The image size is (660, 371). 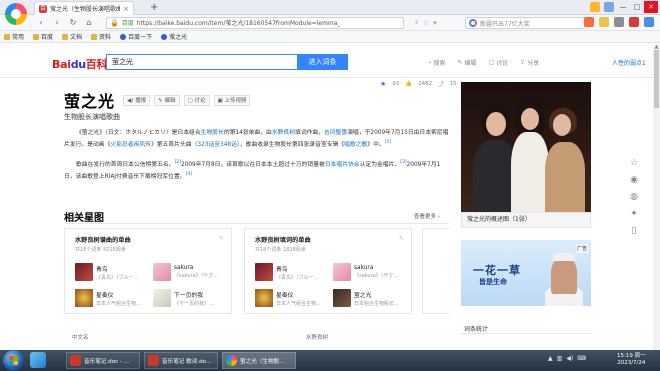 What do you see at coordinates (491, 62) in the screenshot?
I see `chat-icon: ▢` at bounding box center [491, 62].